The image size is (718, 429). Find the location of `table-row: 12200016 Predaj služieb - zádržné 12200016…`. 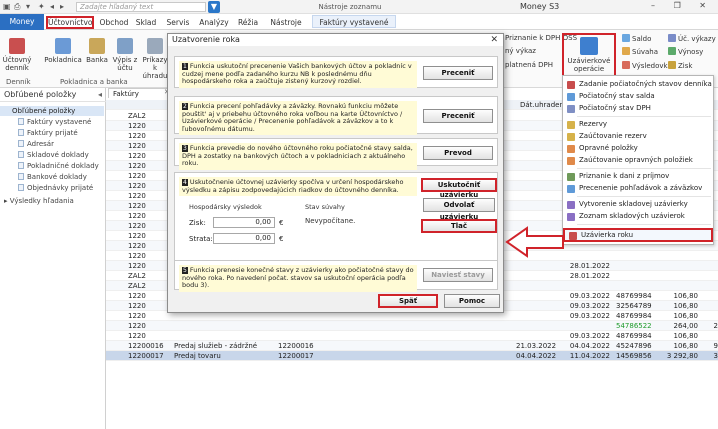

table-row: 12200016 Predaj služieb - zádržné 12200016… is located at coordinates (412, 346).